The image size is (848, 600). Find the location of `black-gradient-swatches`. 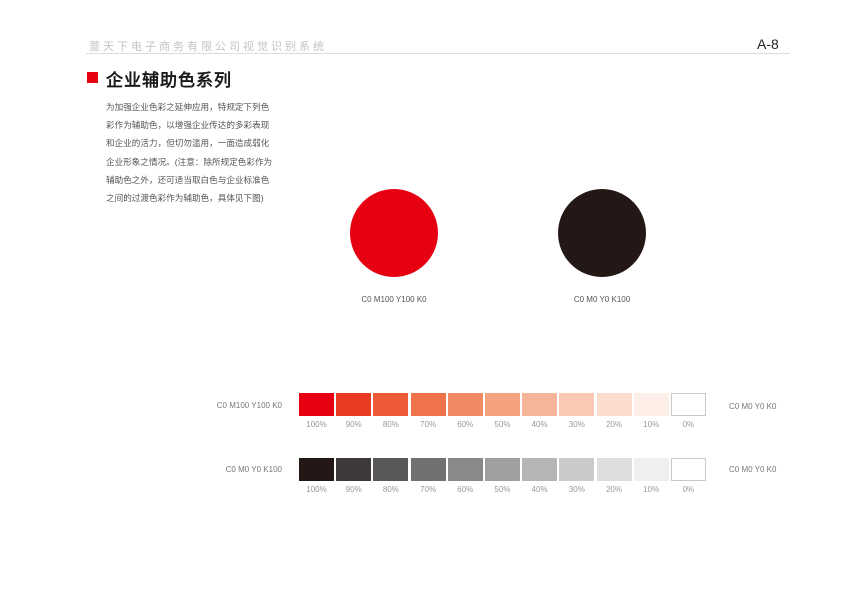

black-gradient-swatches is located at coordinates (503, 469).